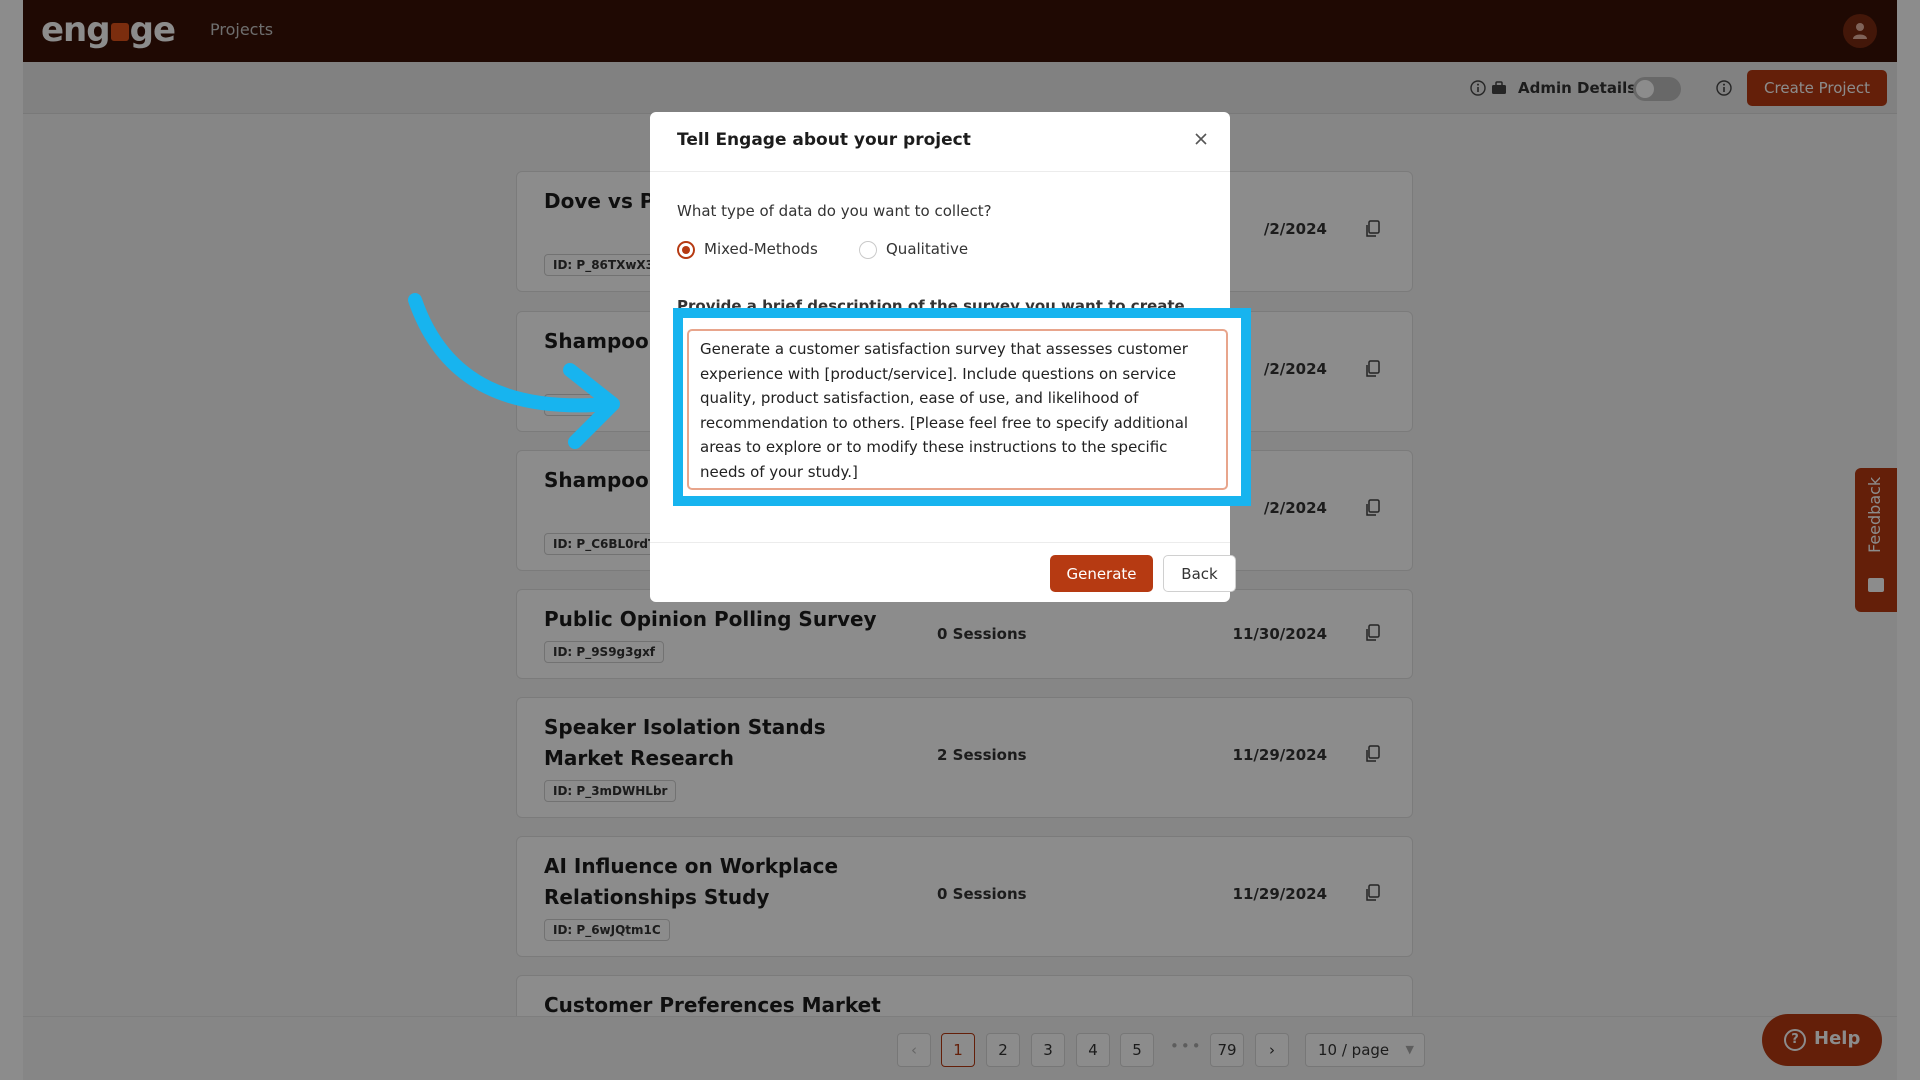 This screenshot has width=1920, height=1080. What do you see at coordinates (686, 250) in the screenshot?
I see `radio-mixed-methods` at bounding box center [686, 250].